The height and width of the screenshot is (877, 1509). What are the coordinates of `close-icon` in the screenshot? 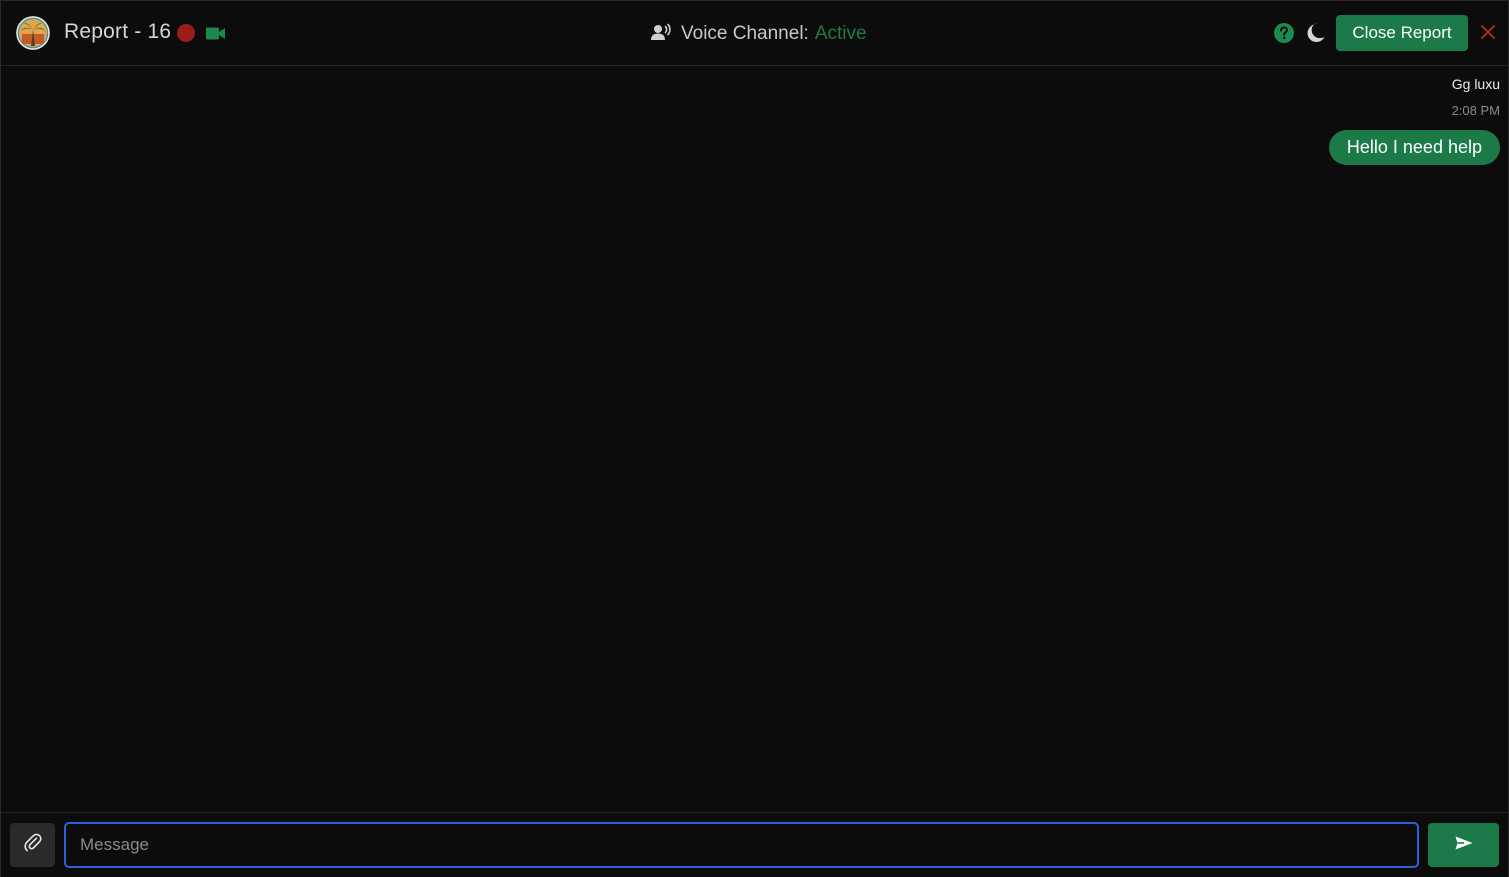 It's located at (1488, 34).